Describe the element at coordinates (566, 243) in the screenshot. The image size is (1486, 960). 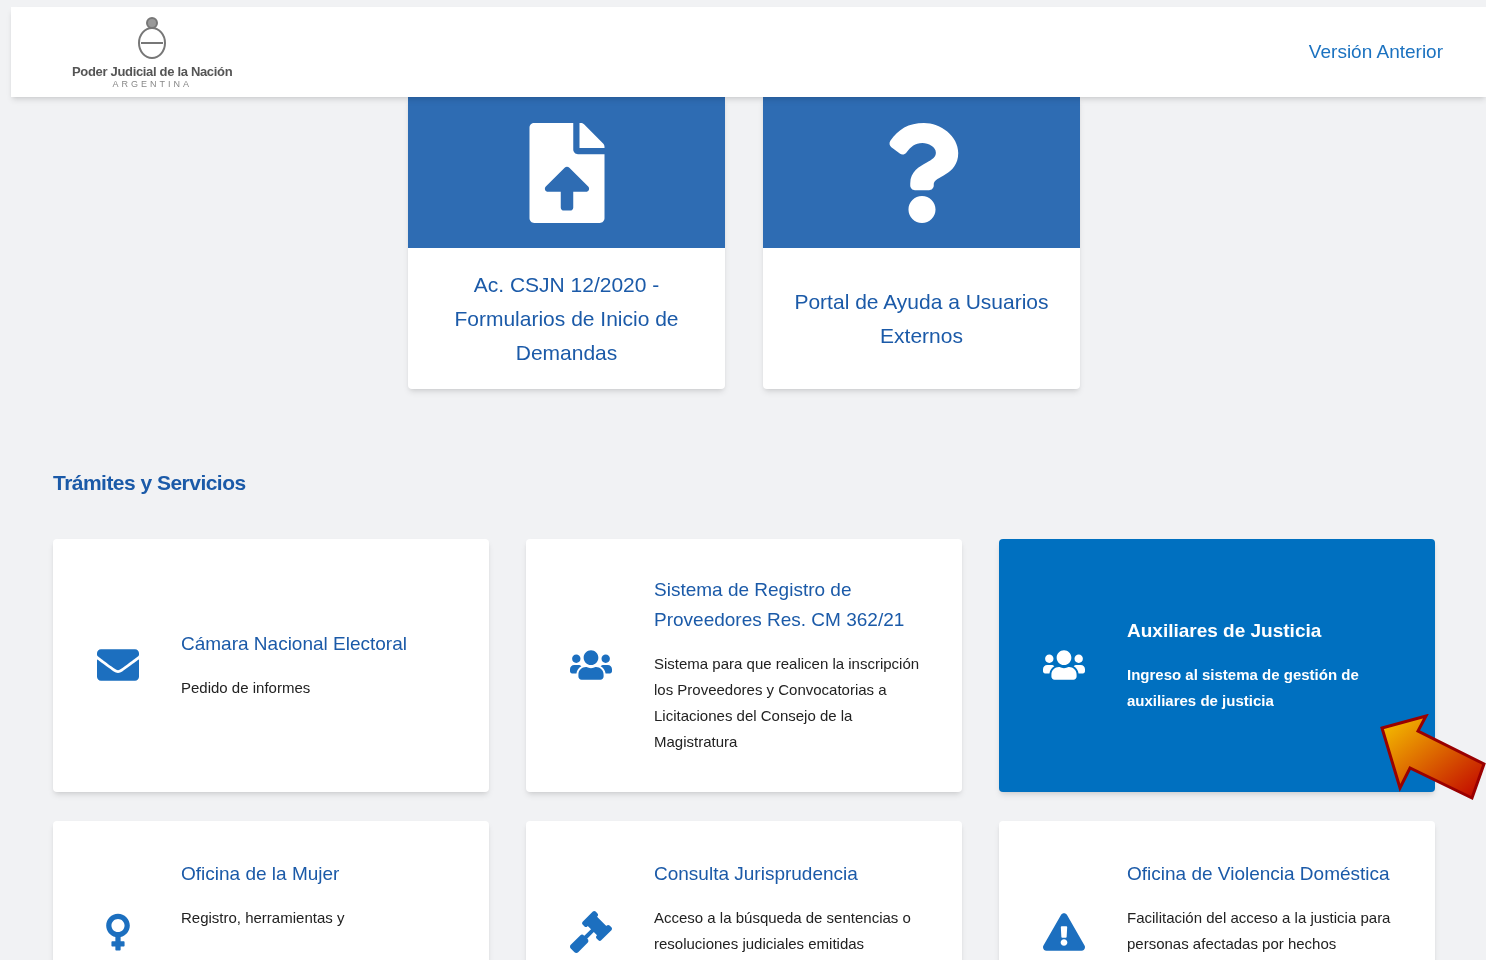
I see `featured-card: Ac. CSJN 12/2020 - Formularios de Inicio de Demandas` at that location.